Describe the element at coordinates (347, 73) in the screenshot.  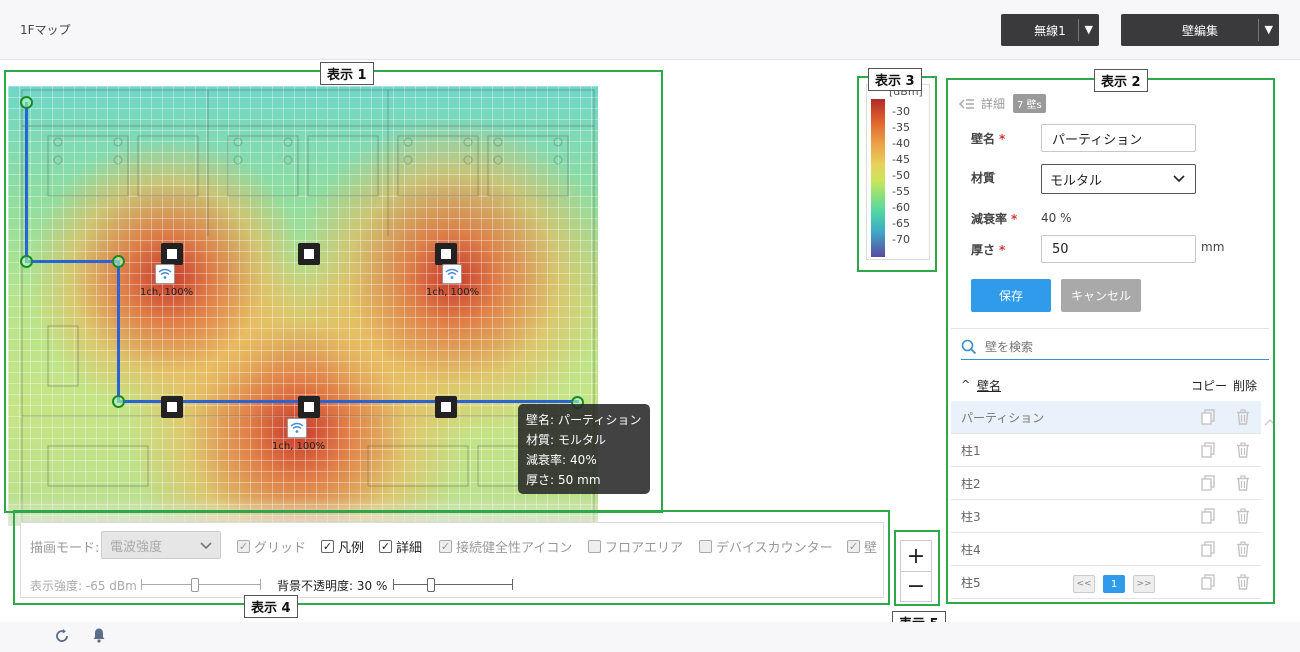
I see `callout-label-1: 表示 1` at that location.